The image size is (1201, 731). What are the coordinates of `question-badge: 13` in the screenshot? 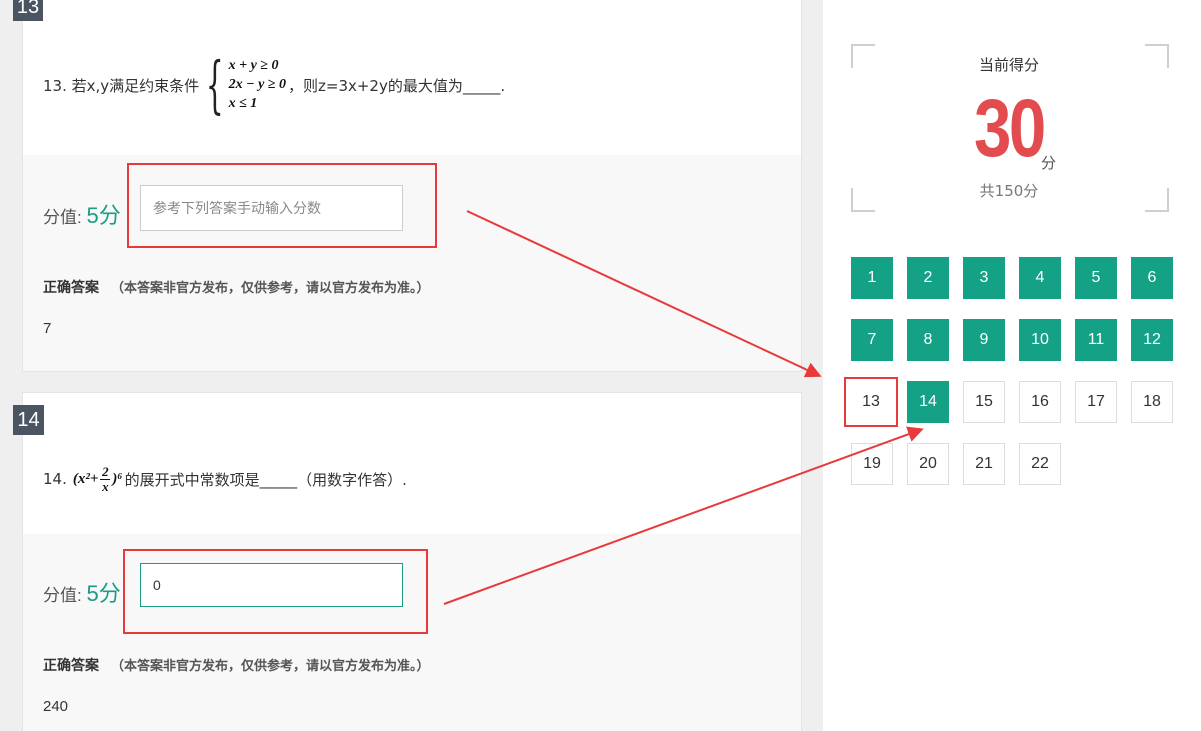 It's located at (28, 10).